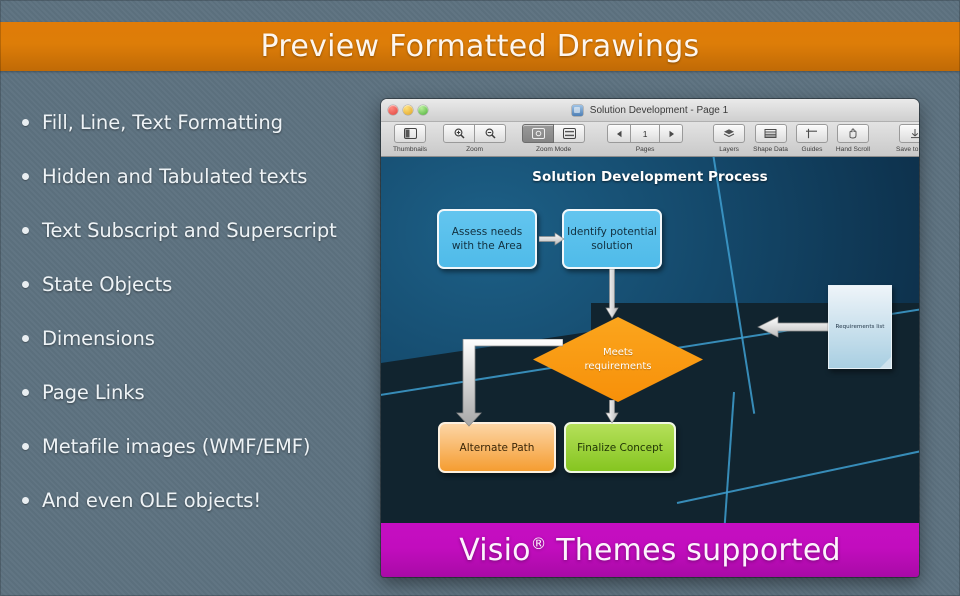 The width and height of the screenshot is (960, 596). Describe the element at coordinates (612, 412) in the screenshot. I see `connector-decision-to-finalize` at that location.